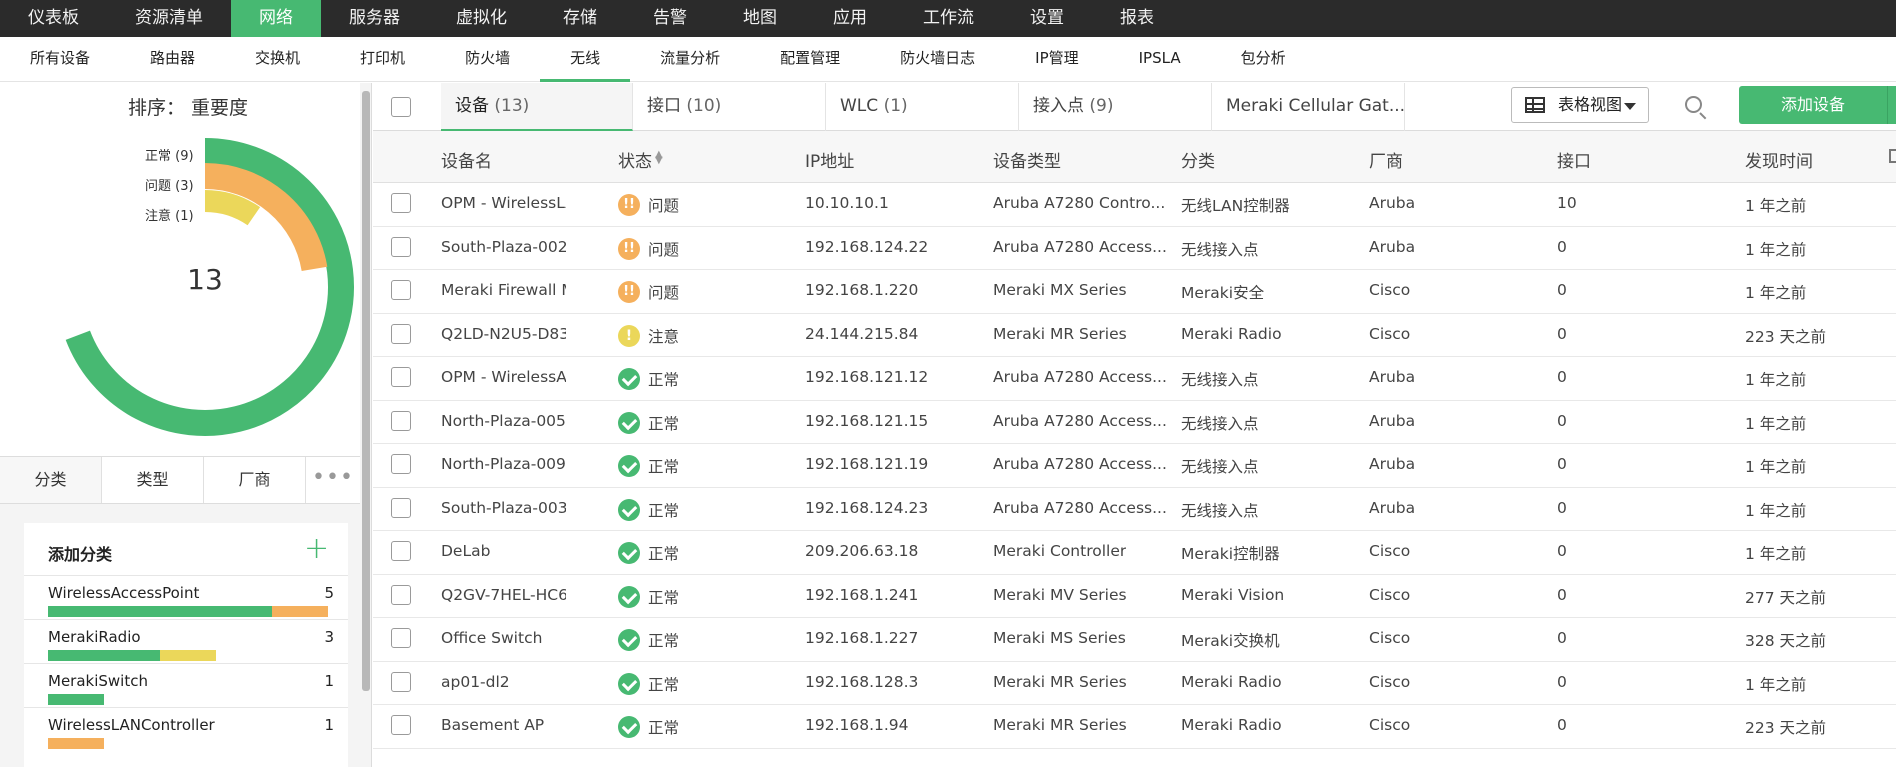  Describe the element at coordinates (1892, 156) in the screenshot. I see `column-settings-icon` at that location.